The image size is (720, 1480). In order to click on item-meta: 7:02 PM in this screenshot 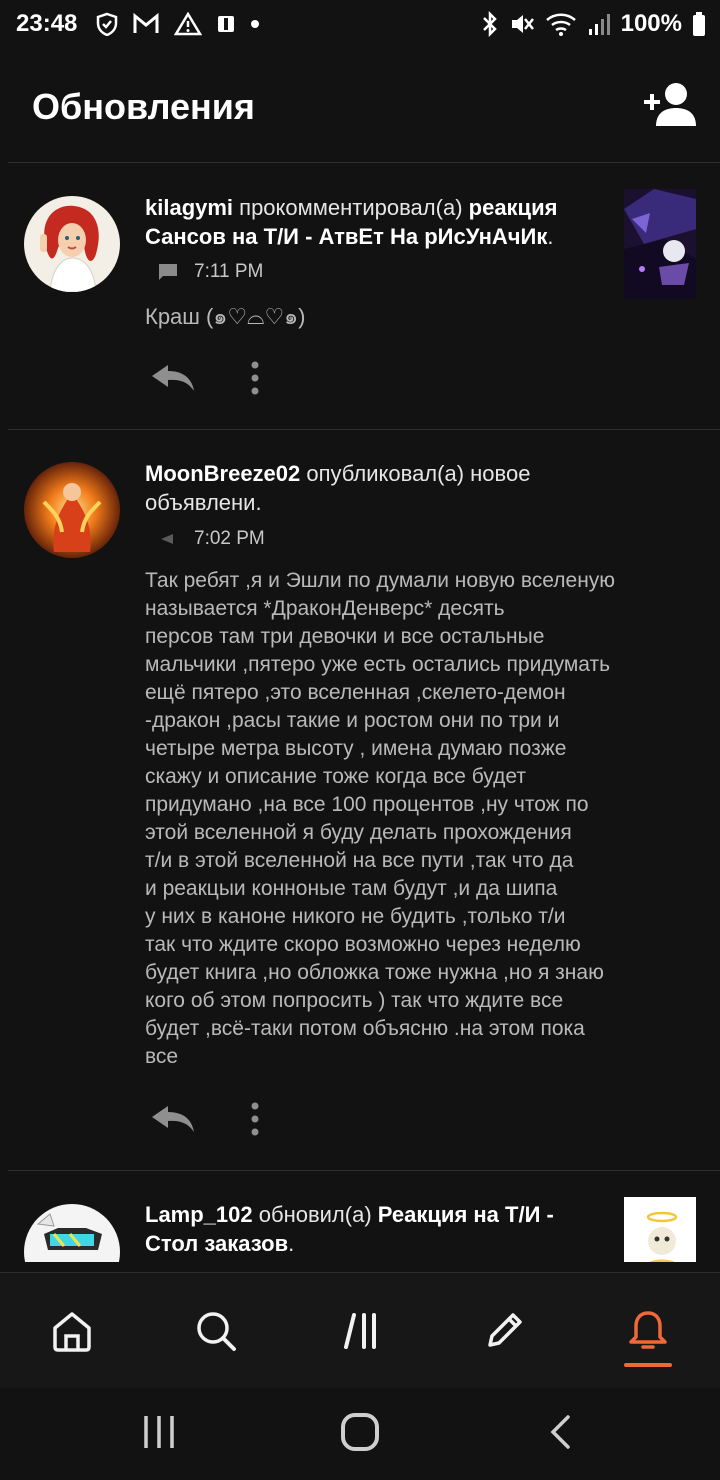, I will do `click(211, 539)`.